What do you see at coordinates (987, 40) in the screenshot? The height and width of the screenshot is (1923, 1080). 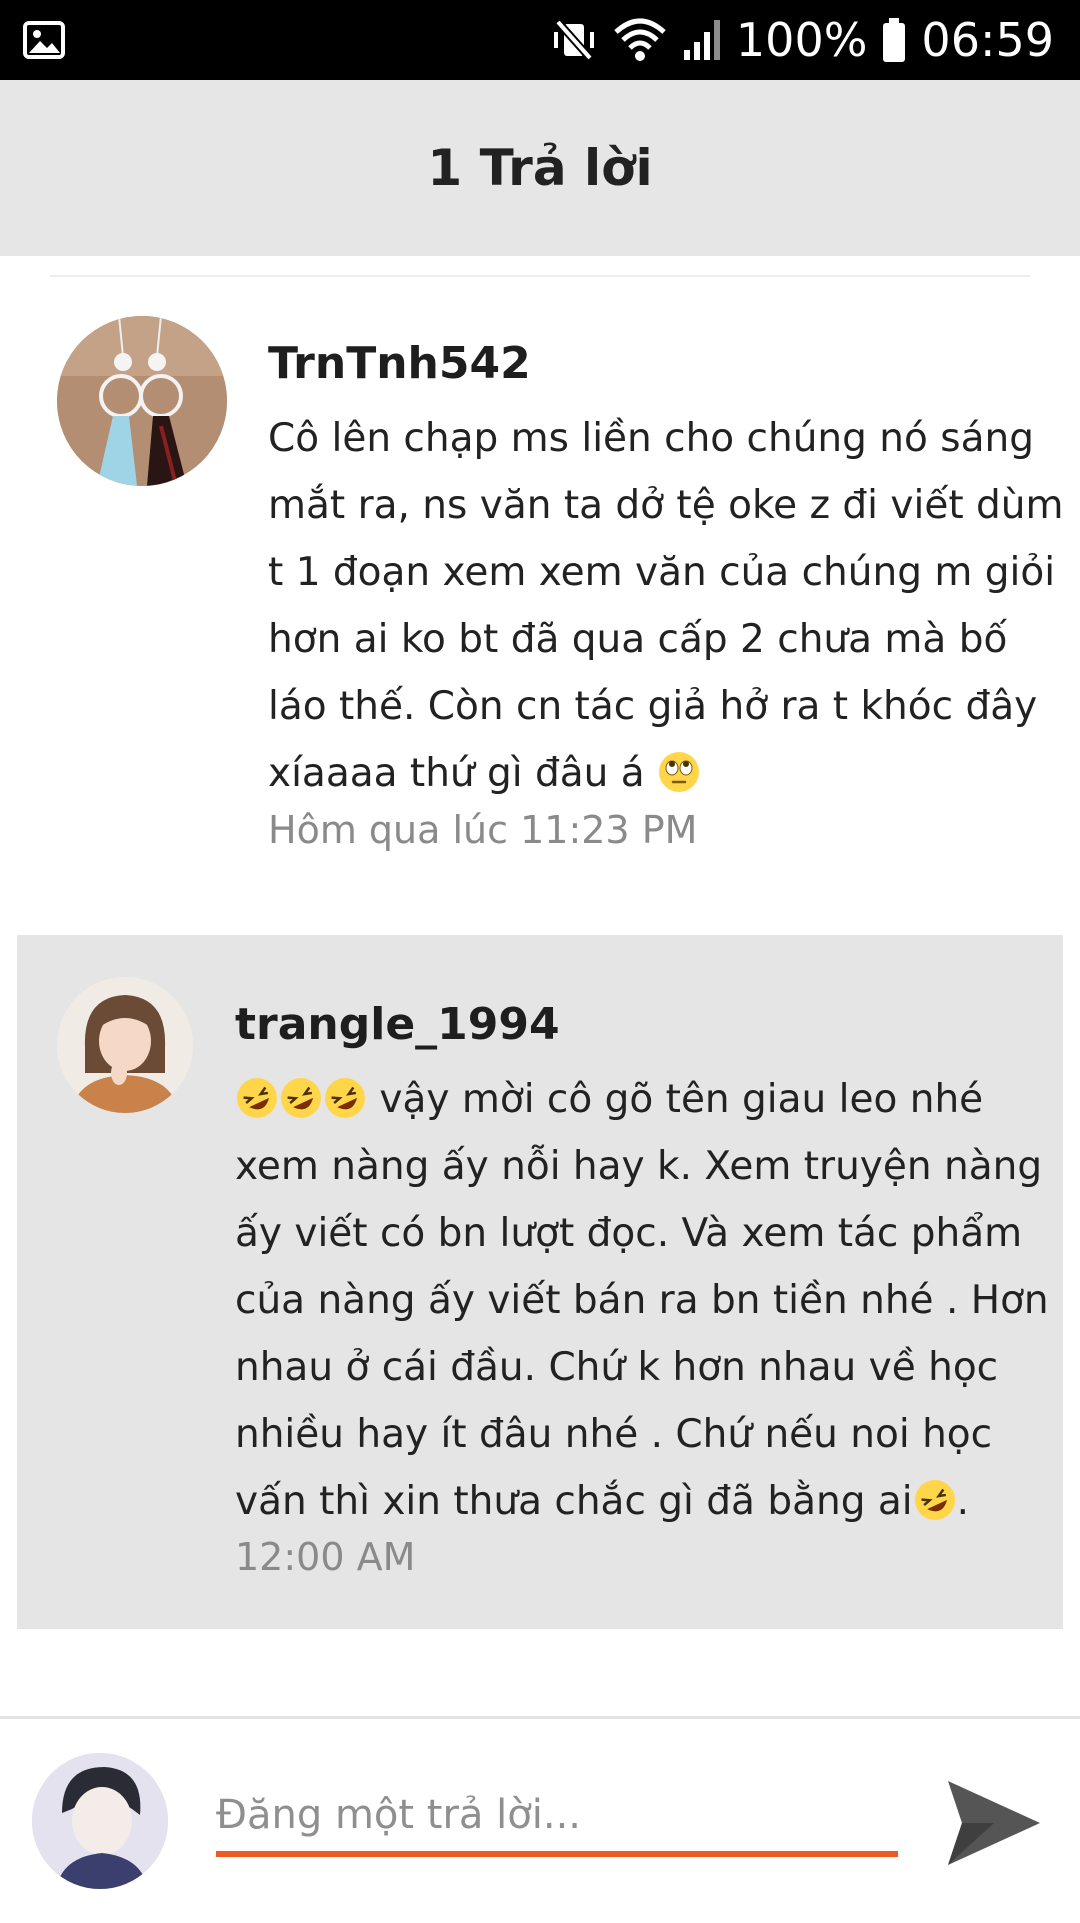 I see `clock: 06:59` at bounding box center [987, 40].